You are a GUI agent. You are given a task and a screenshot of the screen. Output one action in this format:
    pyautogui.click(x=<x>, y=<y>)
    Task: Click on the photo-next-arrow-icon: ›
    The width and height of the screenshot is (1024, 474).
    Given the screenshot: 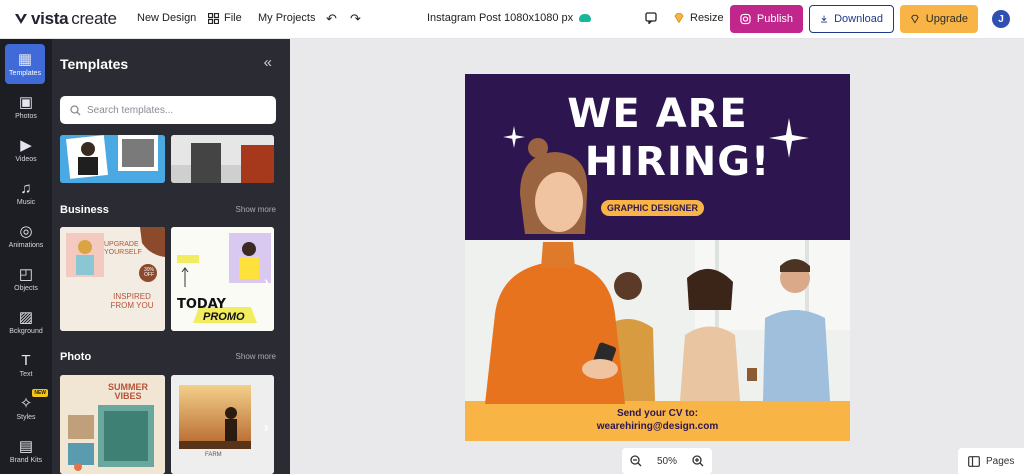 What is the action you would take?
    pyautogui.click(x=266, y=427)
    